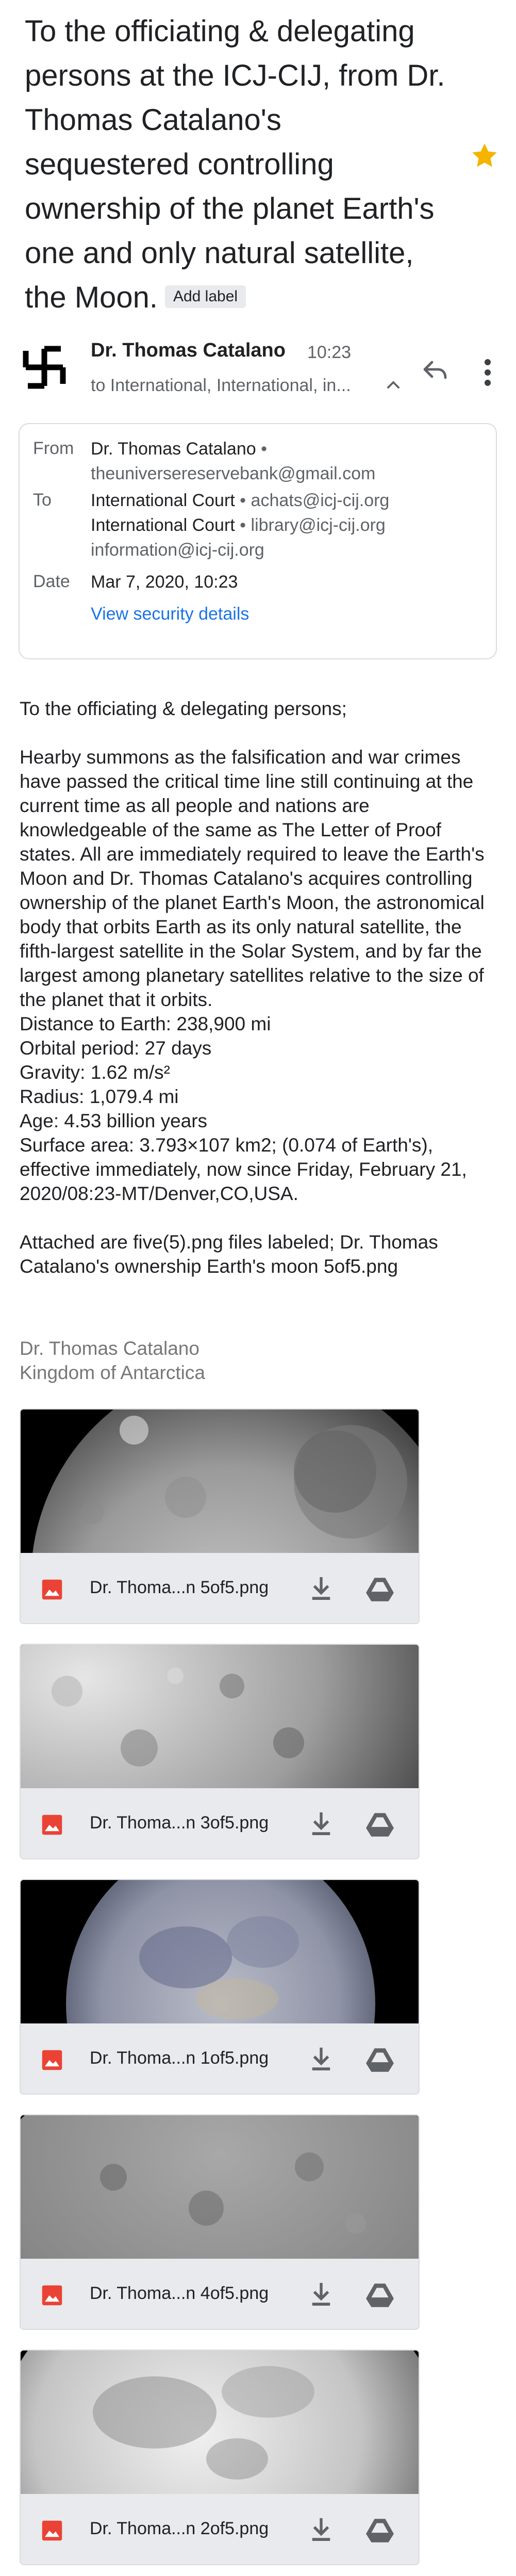 The height and width of the screenshot is (2576, 516). I want to click on to-3-email: information@icj-cij.org, so click(177, 550).